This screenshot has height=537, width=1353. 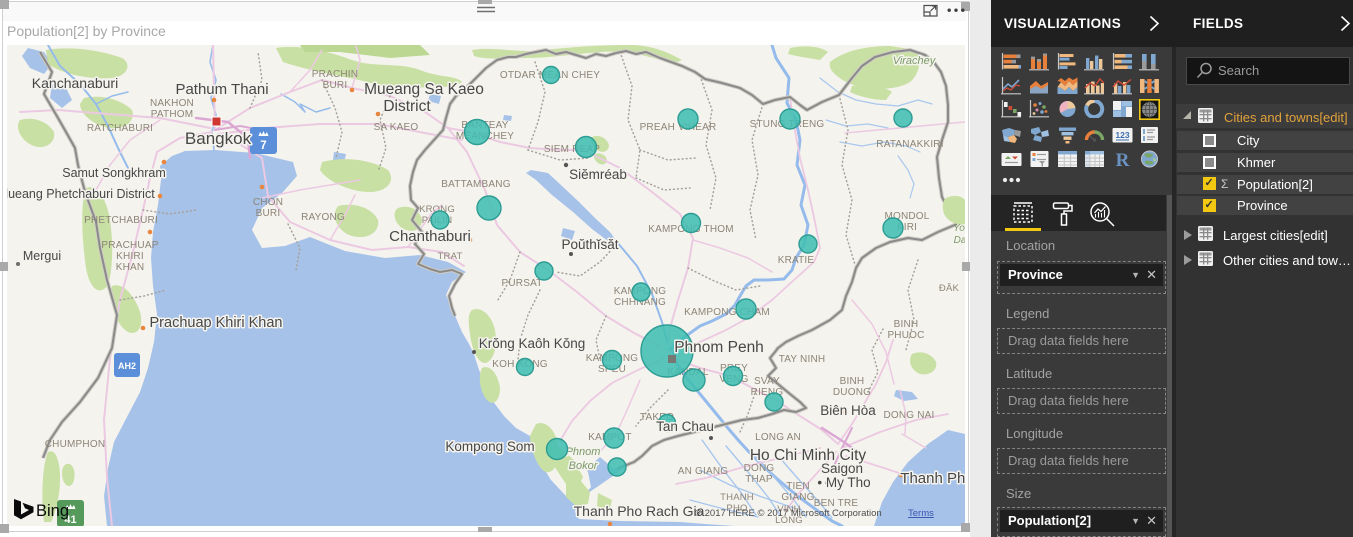 I want to click on svg-text: BATTAMBANG, so click(x=475, y=184).